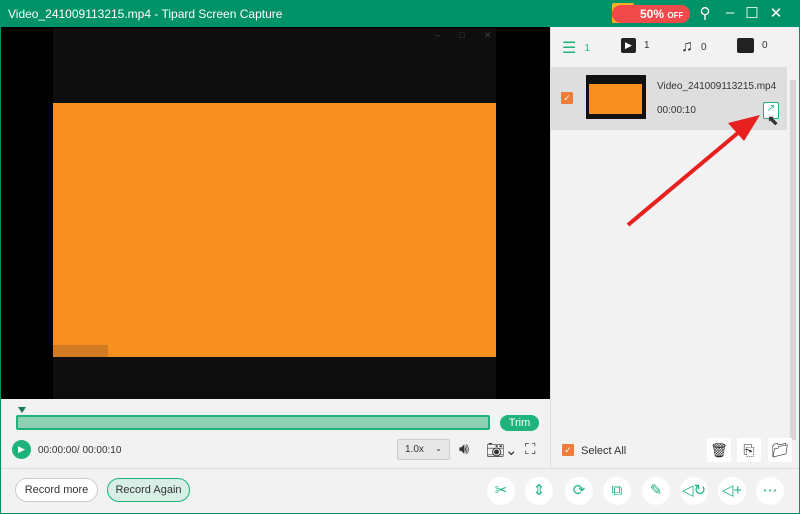 This screenshot has width=800, height=514. What do you see at coordinates (730, 12) in the screenshot?
I see `minimize-button: –` at bounding box center [730, 12].